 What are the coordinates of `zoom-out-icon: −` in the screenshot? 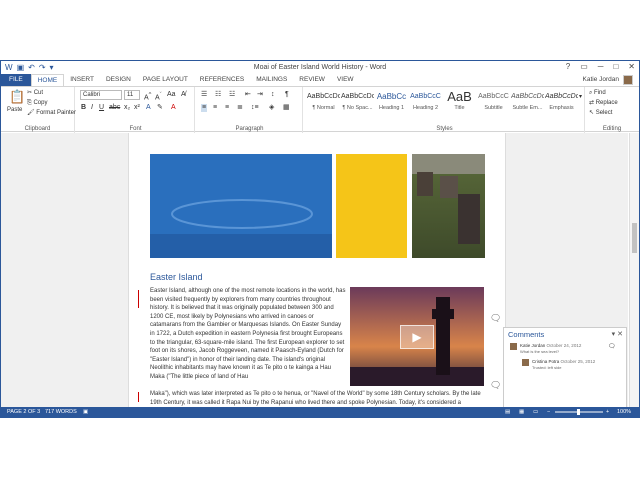 It's located at (548, 412).